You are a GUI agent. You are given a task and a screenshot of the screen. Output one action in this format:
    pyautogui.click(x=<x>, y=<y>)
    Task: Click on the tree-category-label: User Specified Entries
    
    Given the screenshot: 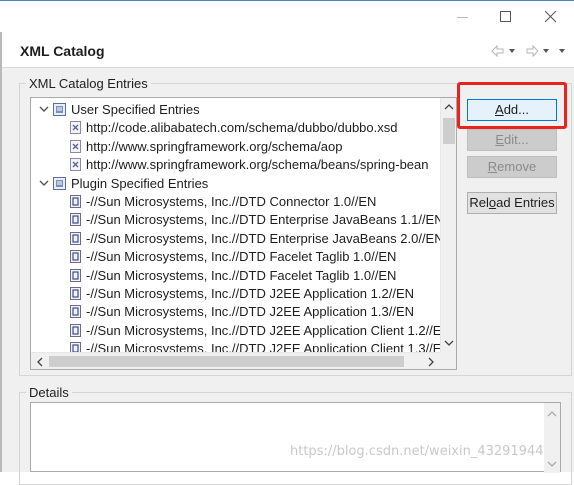 What is the action you would take?
    pyautogui.click(x=135, y=109)
    